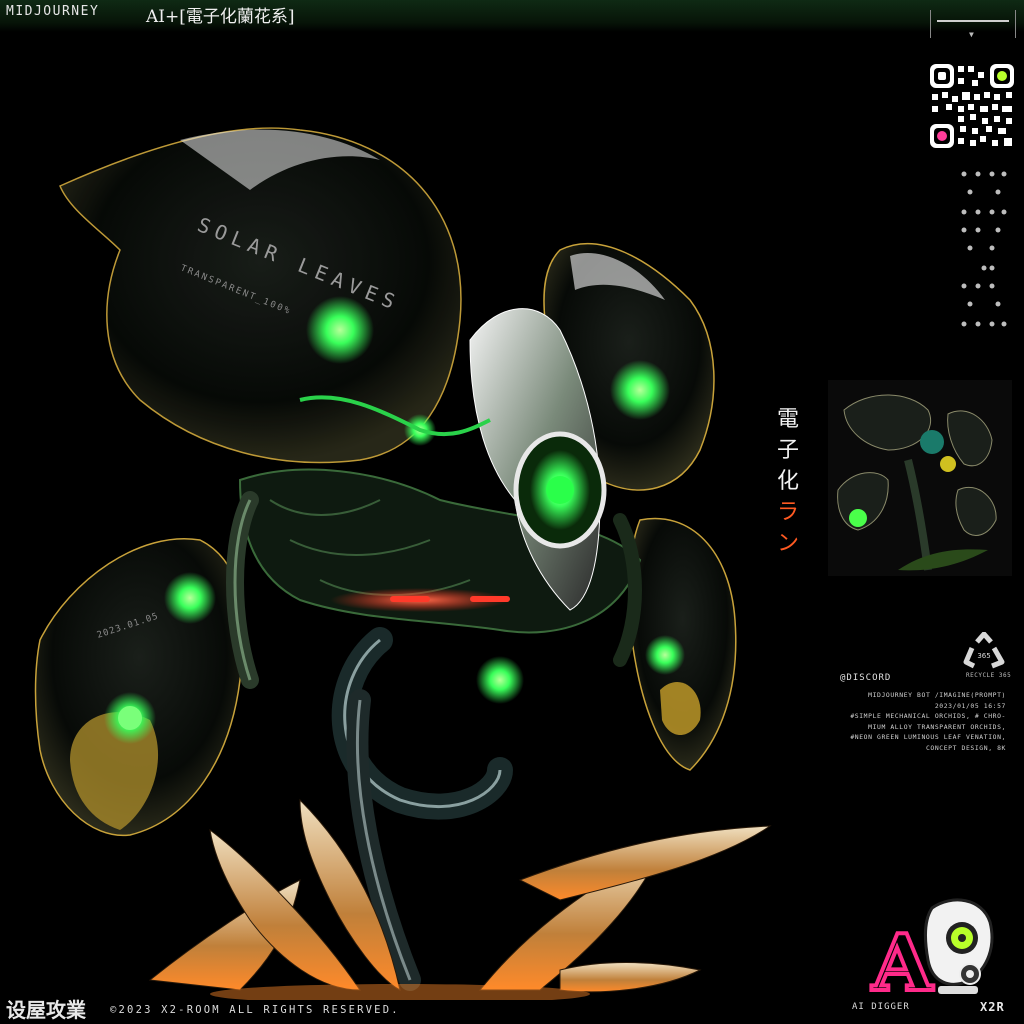 The image size is (1024, 1024). I want to click on discord-label: @DISCORD, so click(865, 678).